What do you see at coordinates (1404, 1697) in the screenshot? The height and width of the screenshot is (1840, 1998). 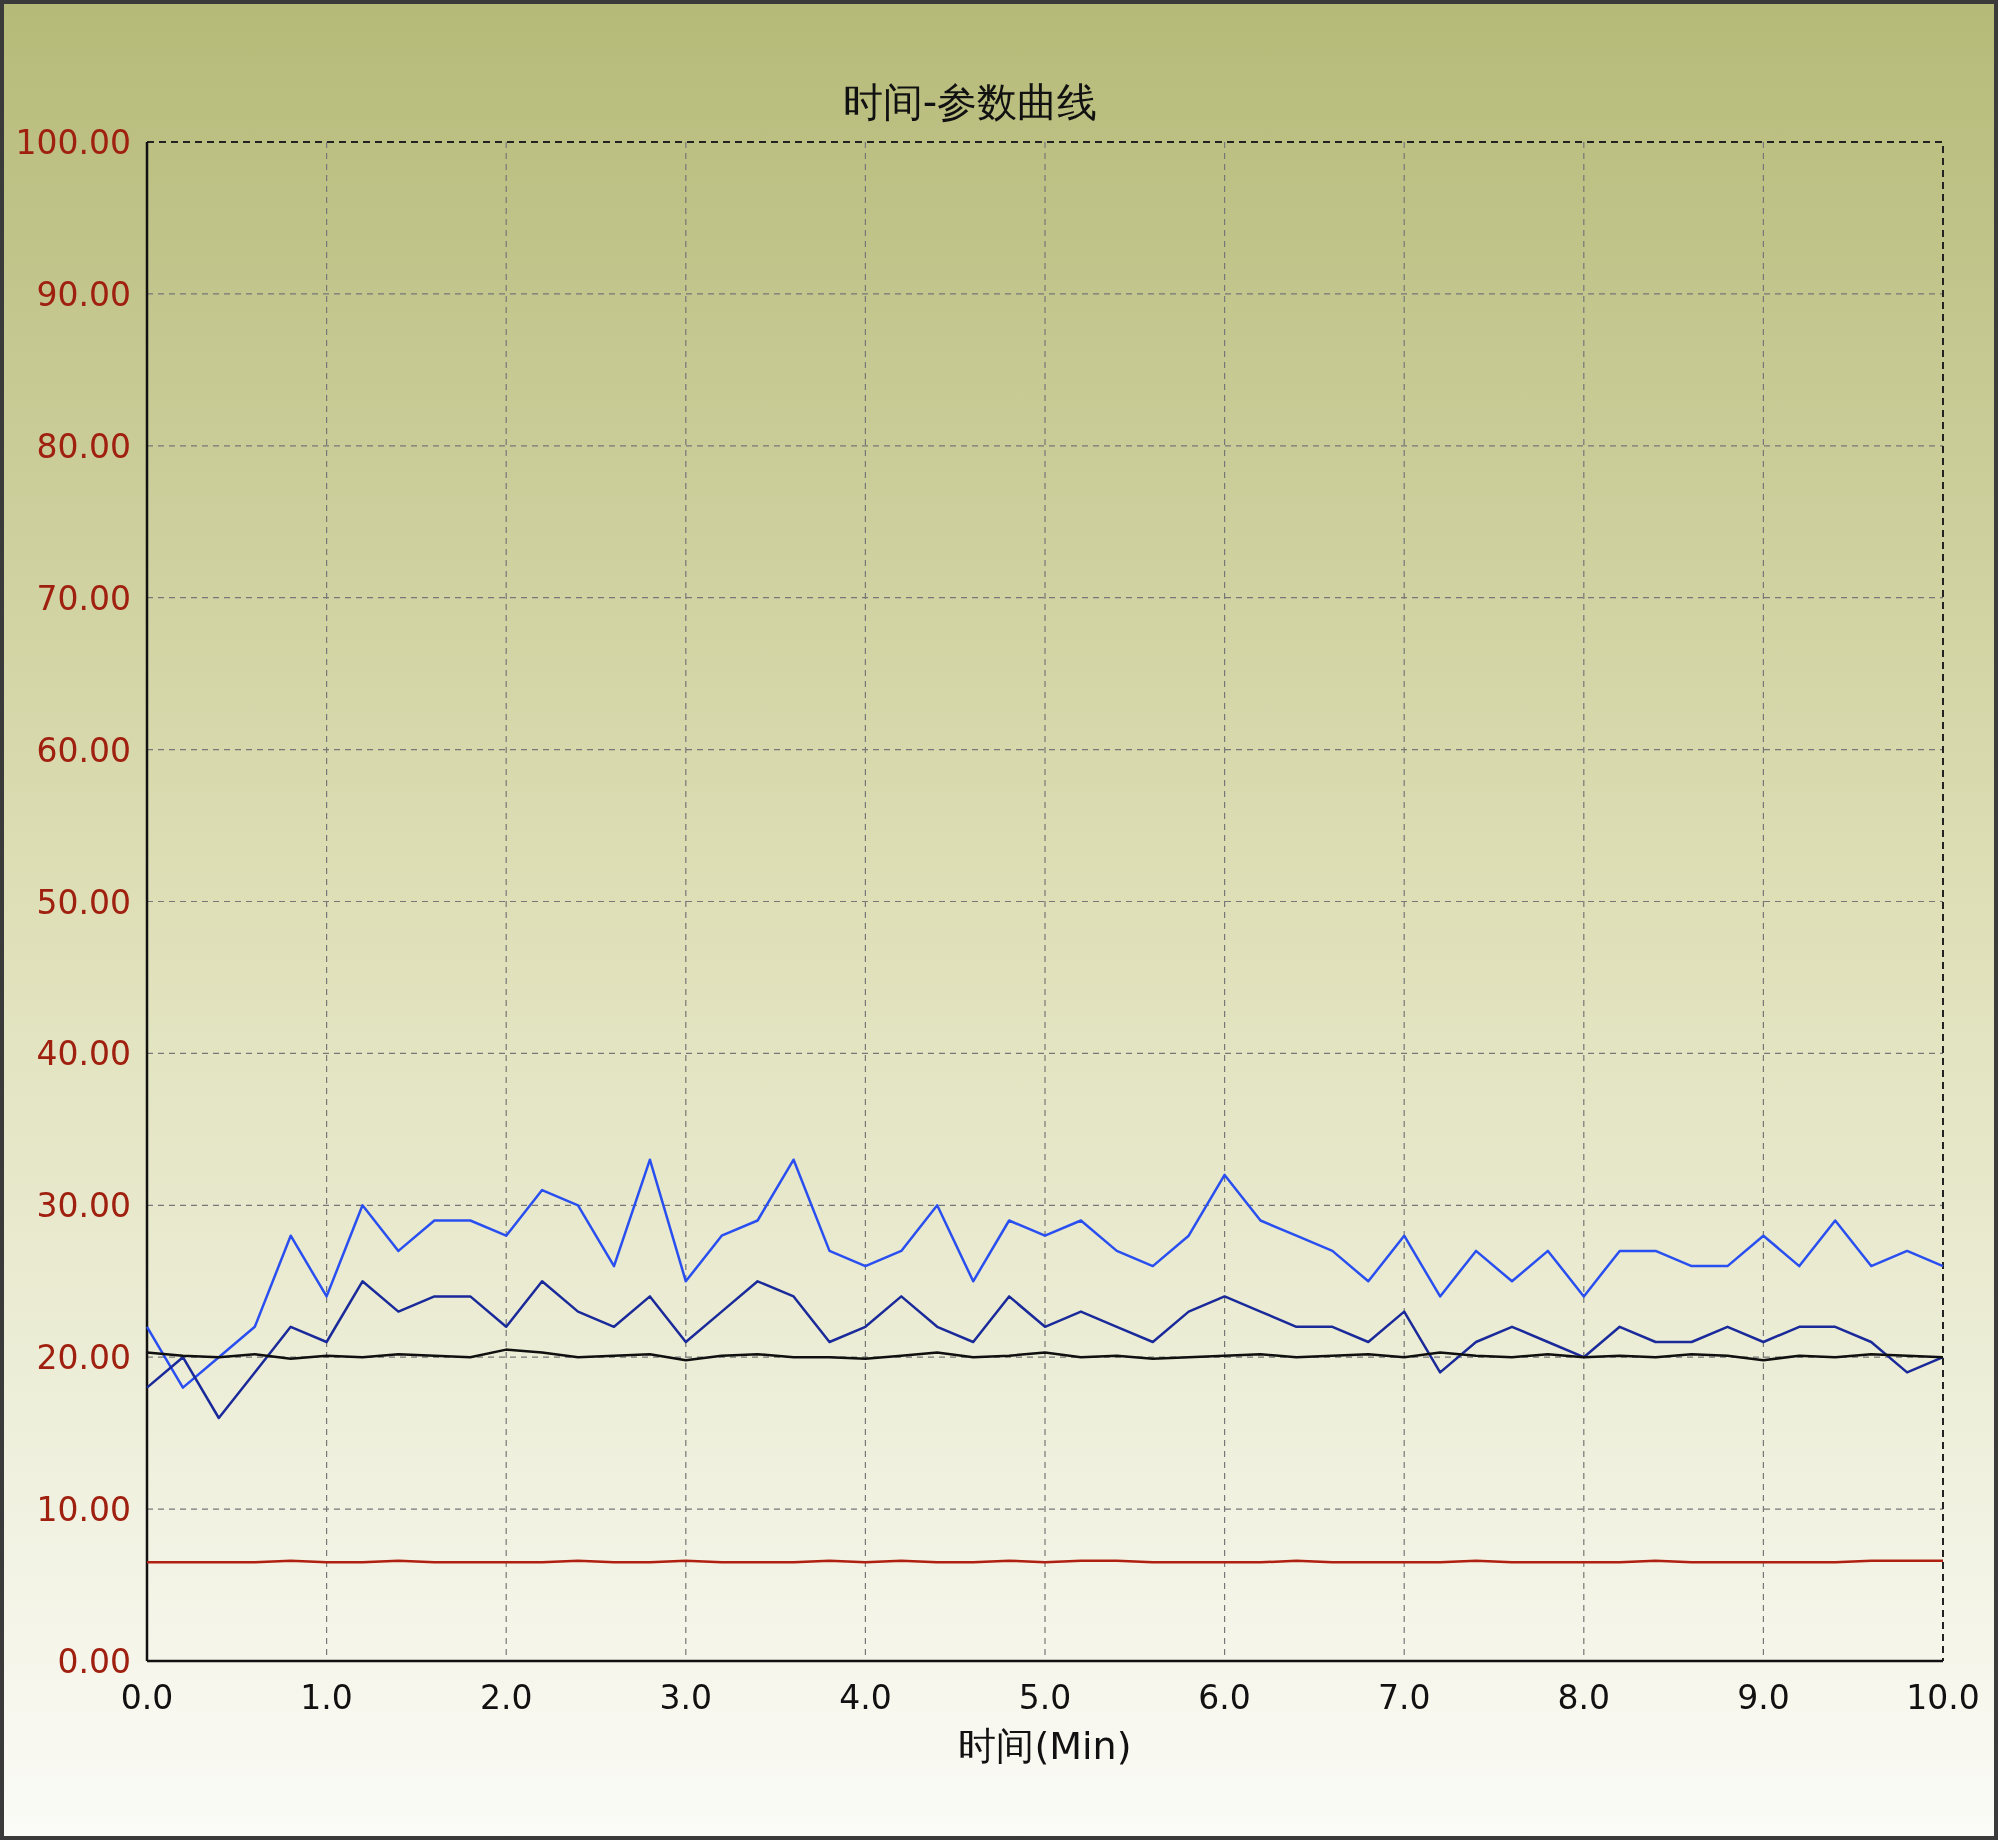 I see `x-tick-label: 7.0` at bounding box center [1404, 1697].